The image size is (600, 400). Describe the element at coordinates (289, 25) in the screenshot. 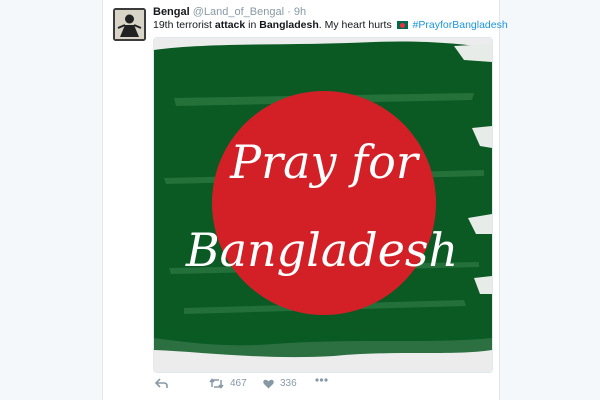

I see `text-bold: Bangladesh` at that location.